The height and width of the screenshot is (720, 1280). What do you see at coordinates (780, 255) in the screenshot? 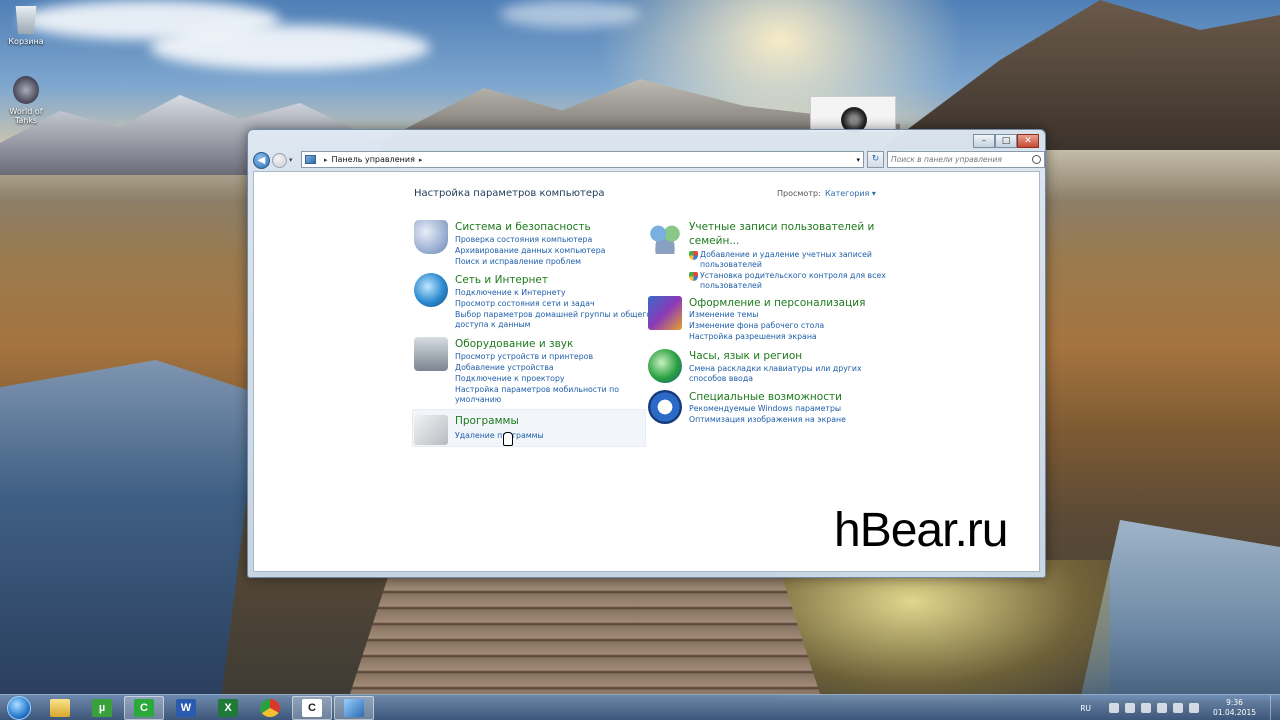
I see `category-link: Добавление и удаление учетных записей` at bounding box center [780, 255].